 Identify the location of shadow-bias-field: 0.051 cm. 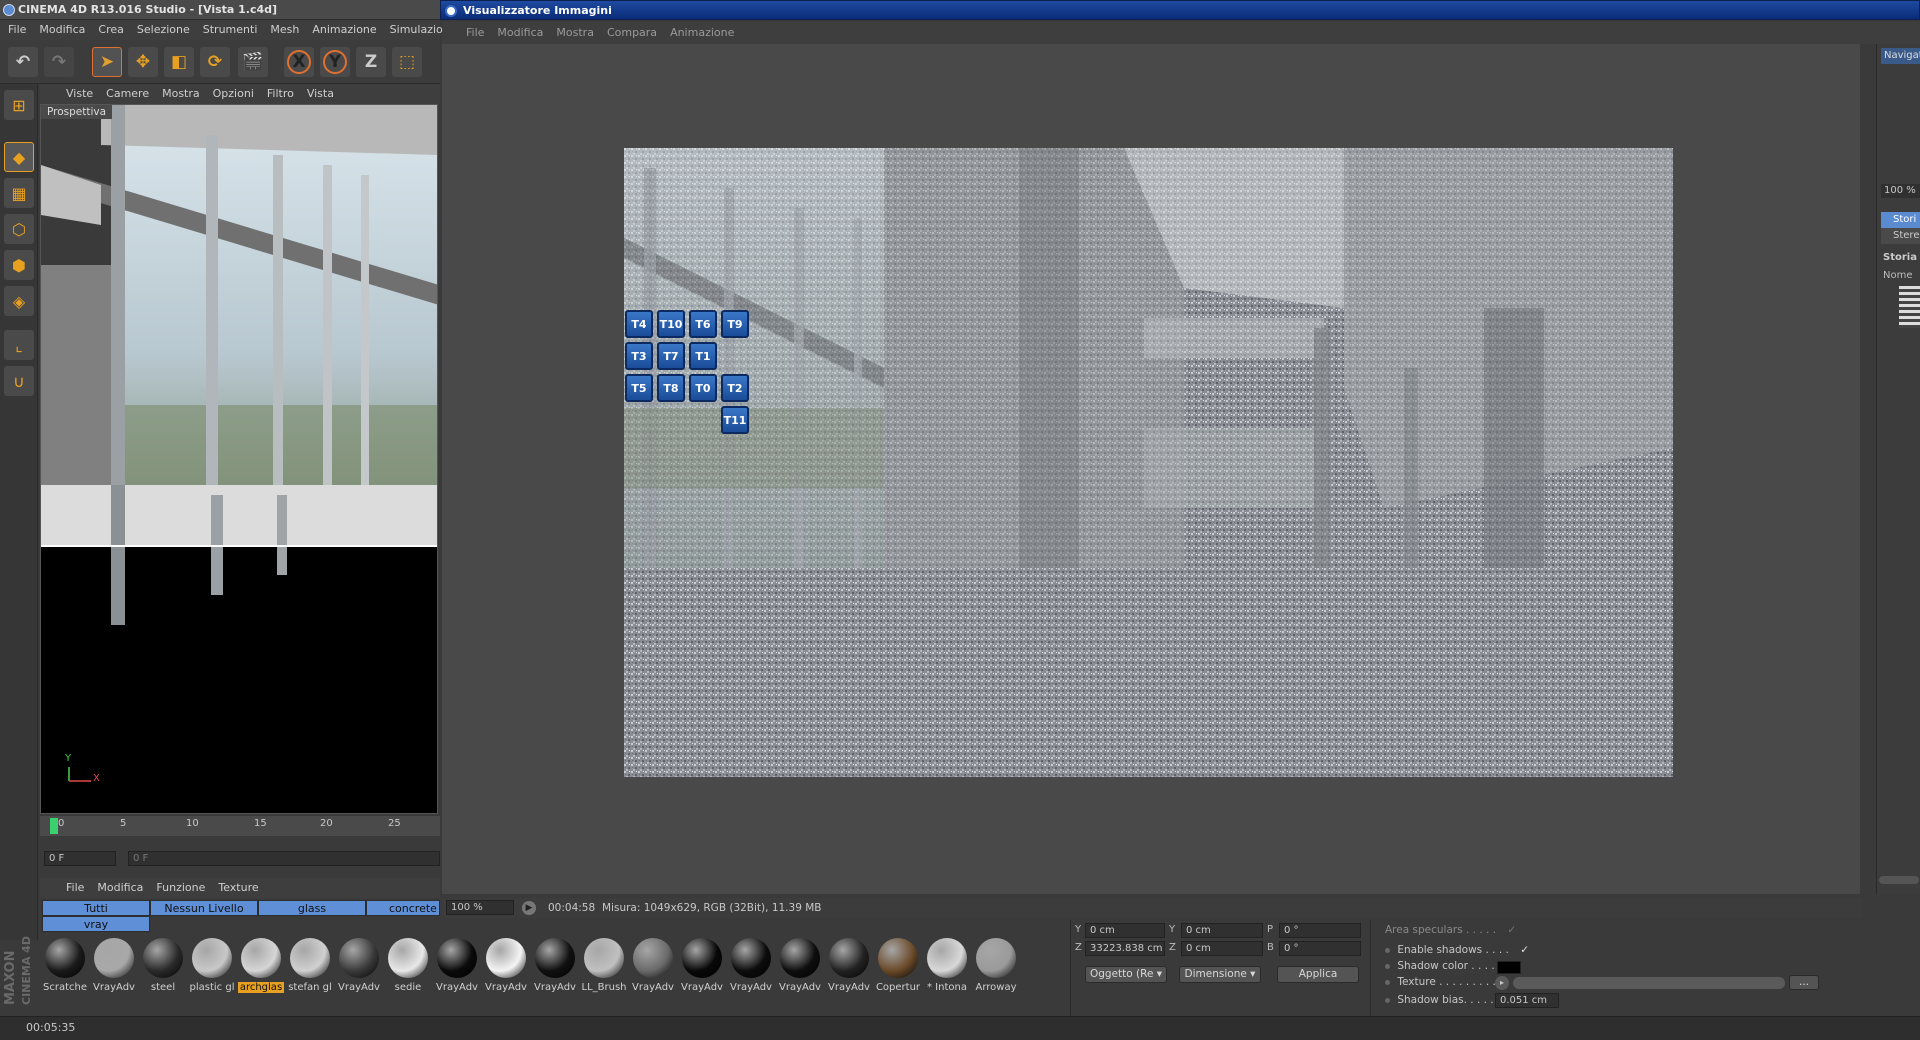
(1527, 1000).